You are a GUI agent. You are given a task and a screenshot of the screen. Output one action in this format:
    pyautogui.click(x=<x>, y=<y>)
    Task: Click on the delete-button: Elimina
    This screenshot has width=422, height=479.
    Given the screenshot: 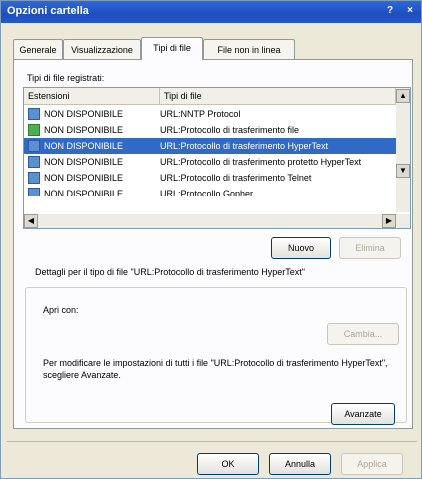 What is the action you would take?
    pyautogui.click(x=370, y=248)
    